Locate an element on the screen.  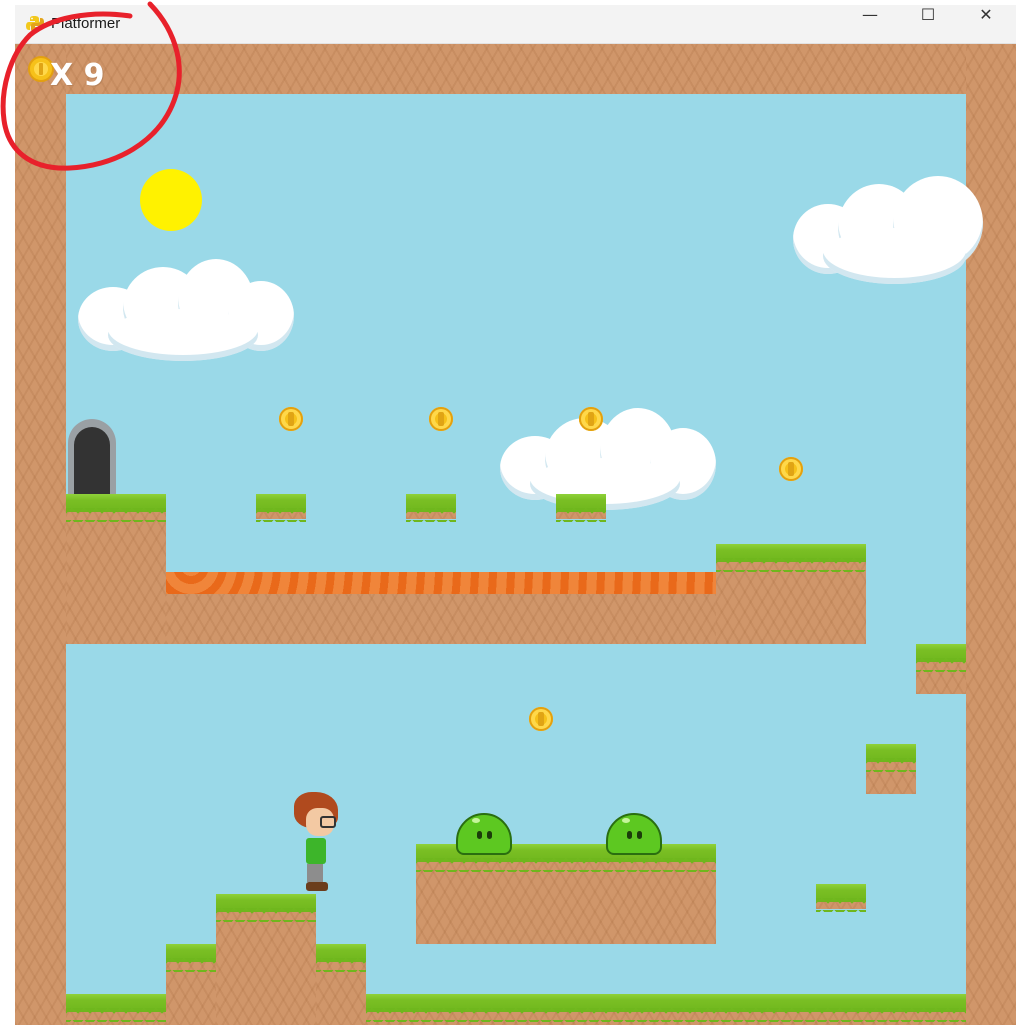
sun is located at coordinates (171, 200).